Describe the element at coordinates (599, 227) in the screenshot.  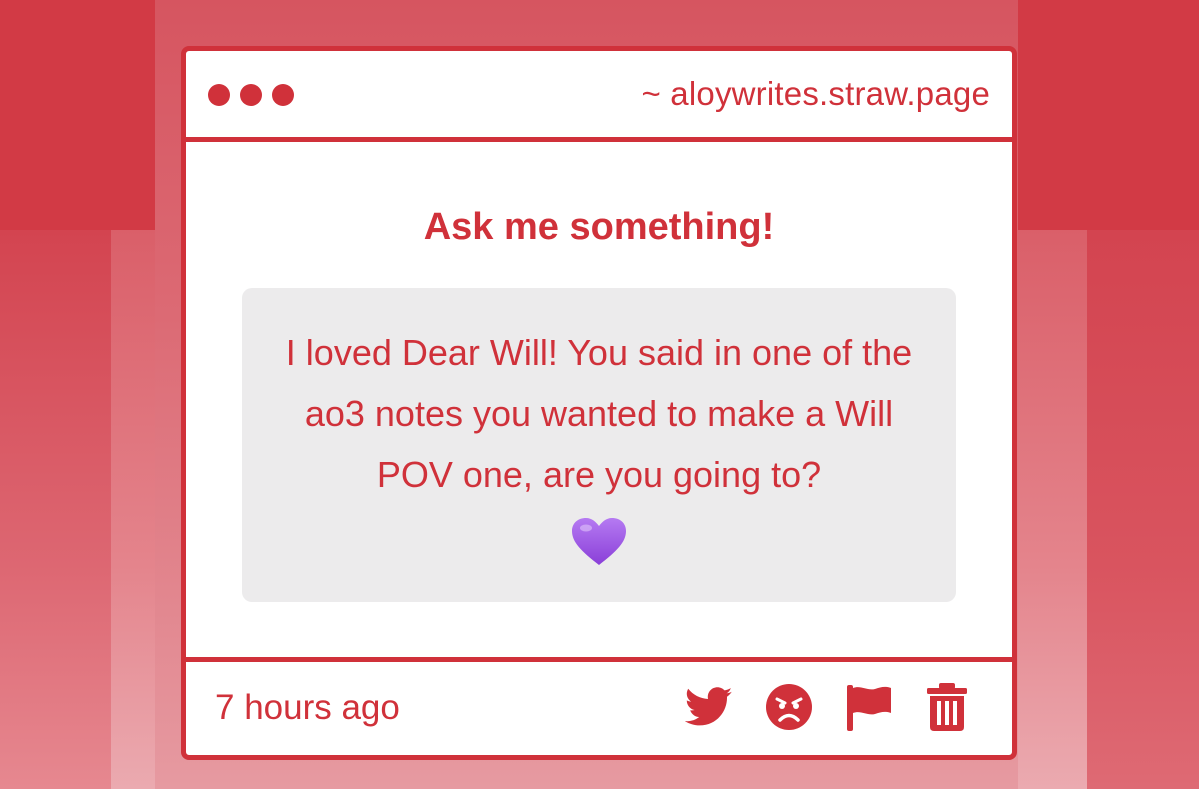
I see `page-title: Ask me something!` at that location.